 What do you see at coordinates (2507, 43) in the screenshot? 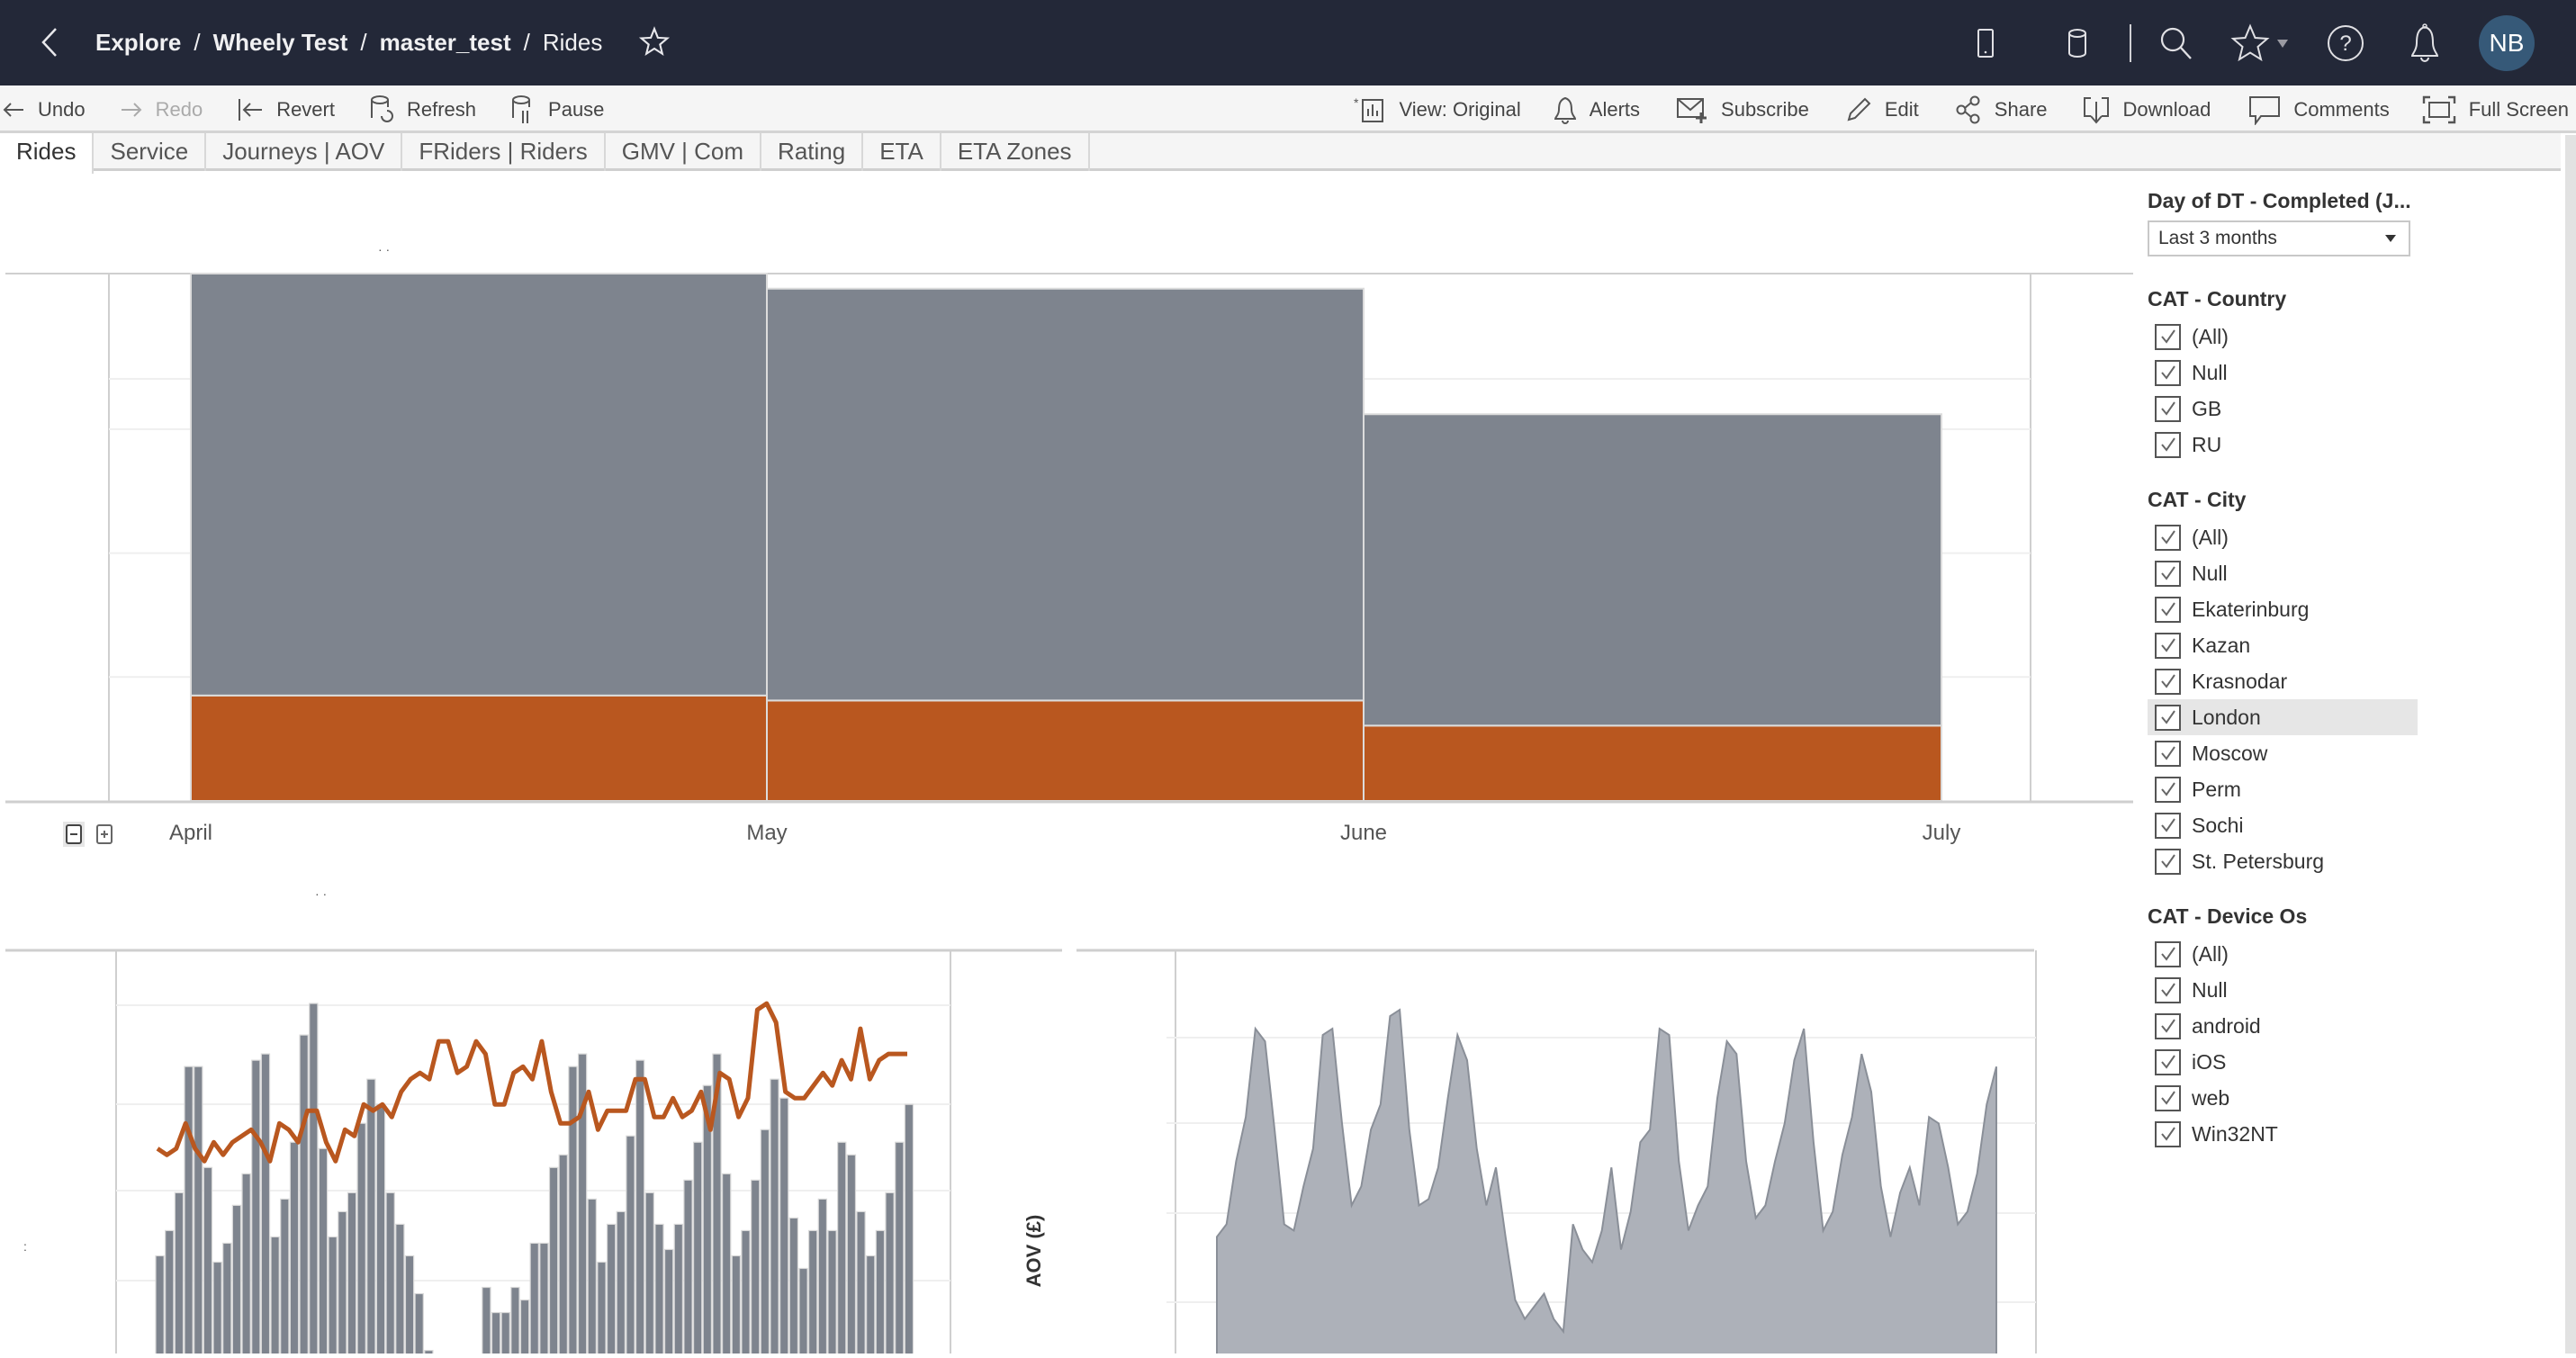
I see `avatar: NB` at bounding box center [2507, 43].